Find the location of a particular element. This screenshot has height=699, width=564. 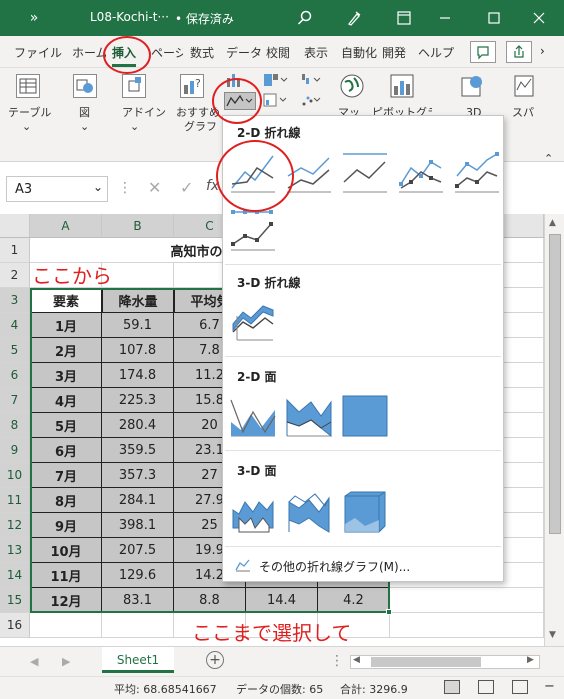

zoom-out-icon: − is located at coordinates (549, 686).